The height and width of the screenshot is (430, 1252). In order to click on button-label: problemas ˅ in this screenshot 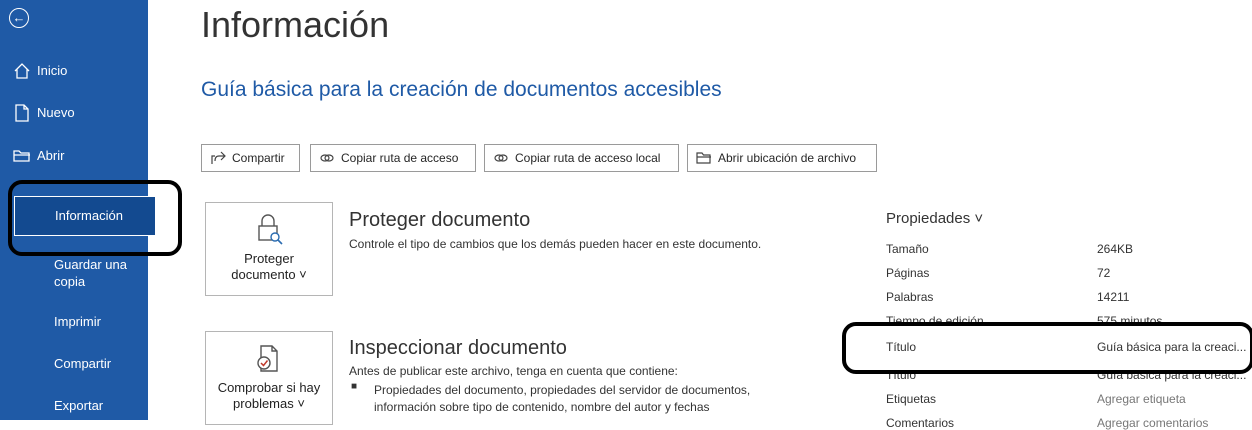, I will do `click(269, 403)`.